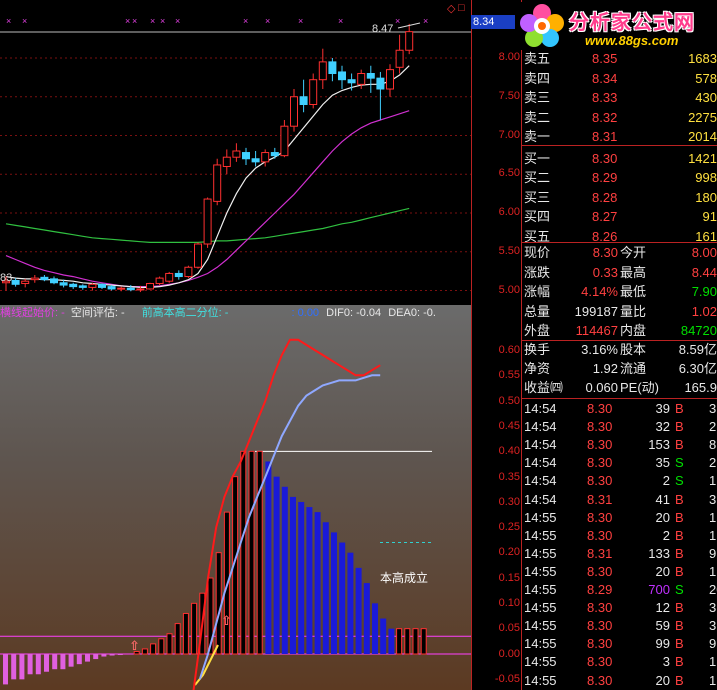 The width and height of the screenshot is (717, 690). What do you see at coordinates (619, 626) in the screenshot?
I see `trade-tick-row: 14:55 8.30 59 B 3` at bounding box center [619, 626].